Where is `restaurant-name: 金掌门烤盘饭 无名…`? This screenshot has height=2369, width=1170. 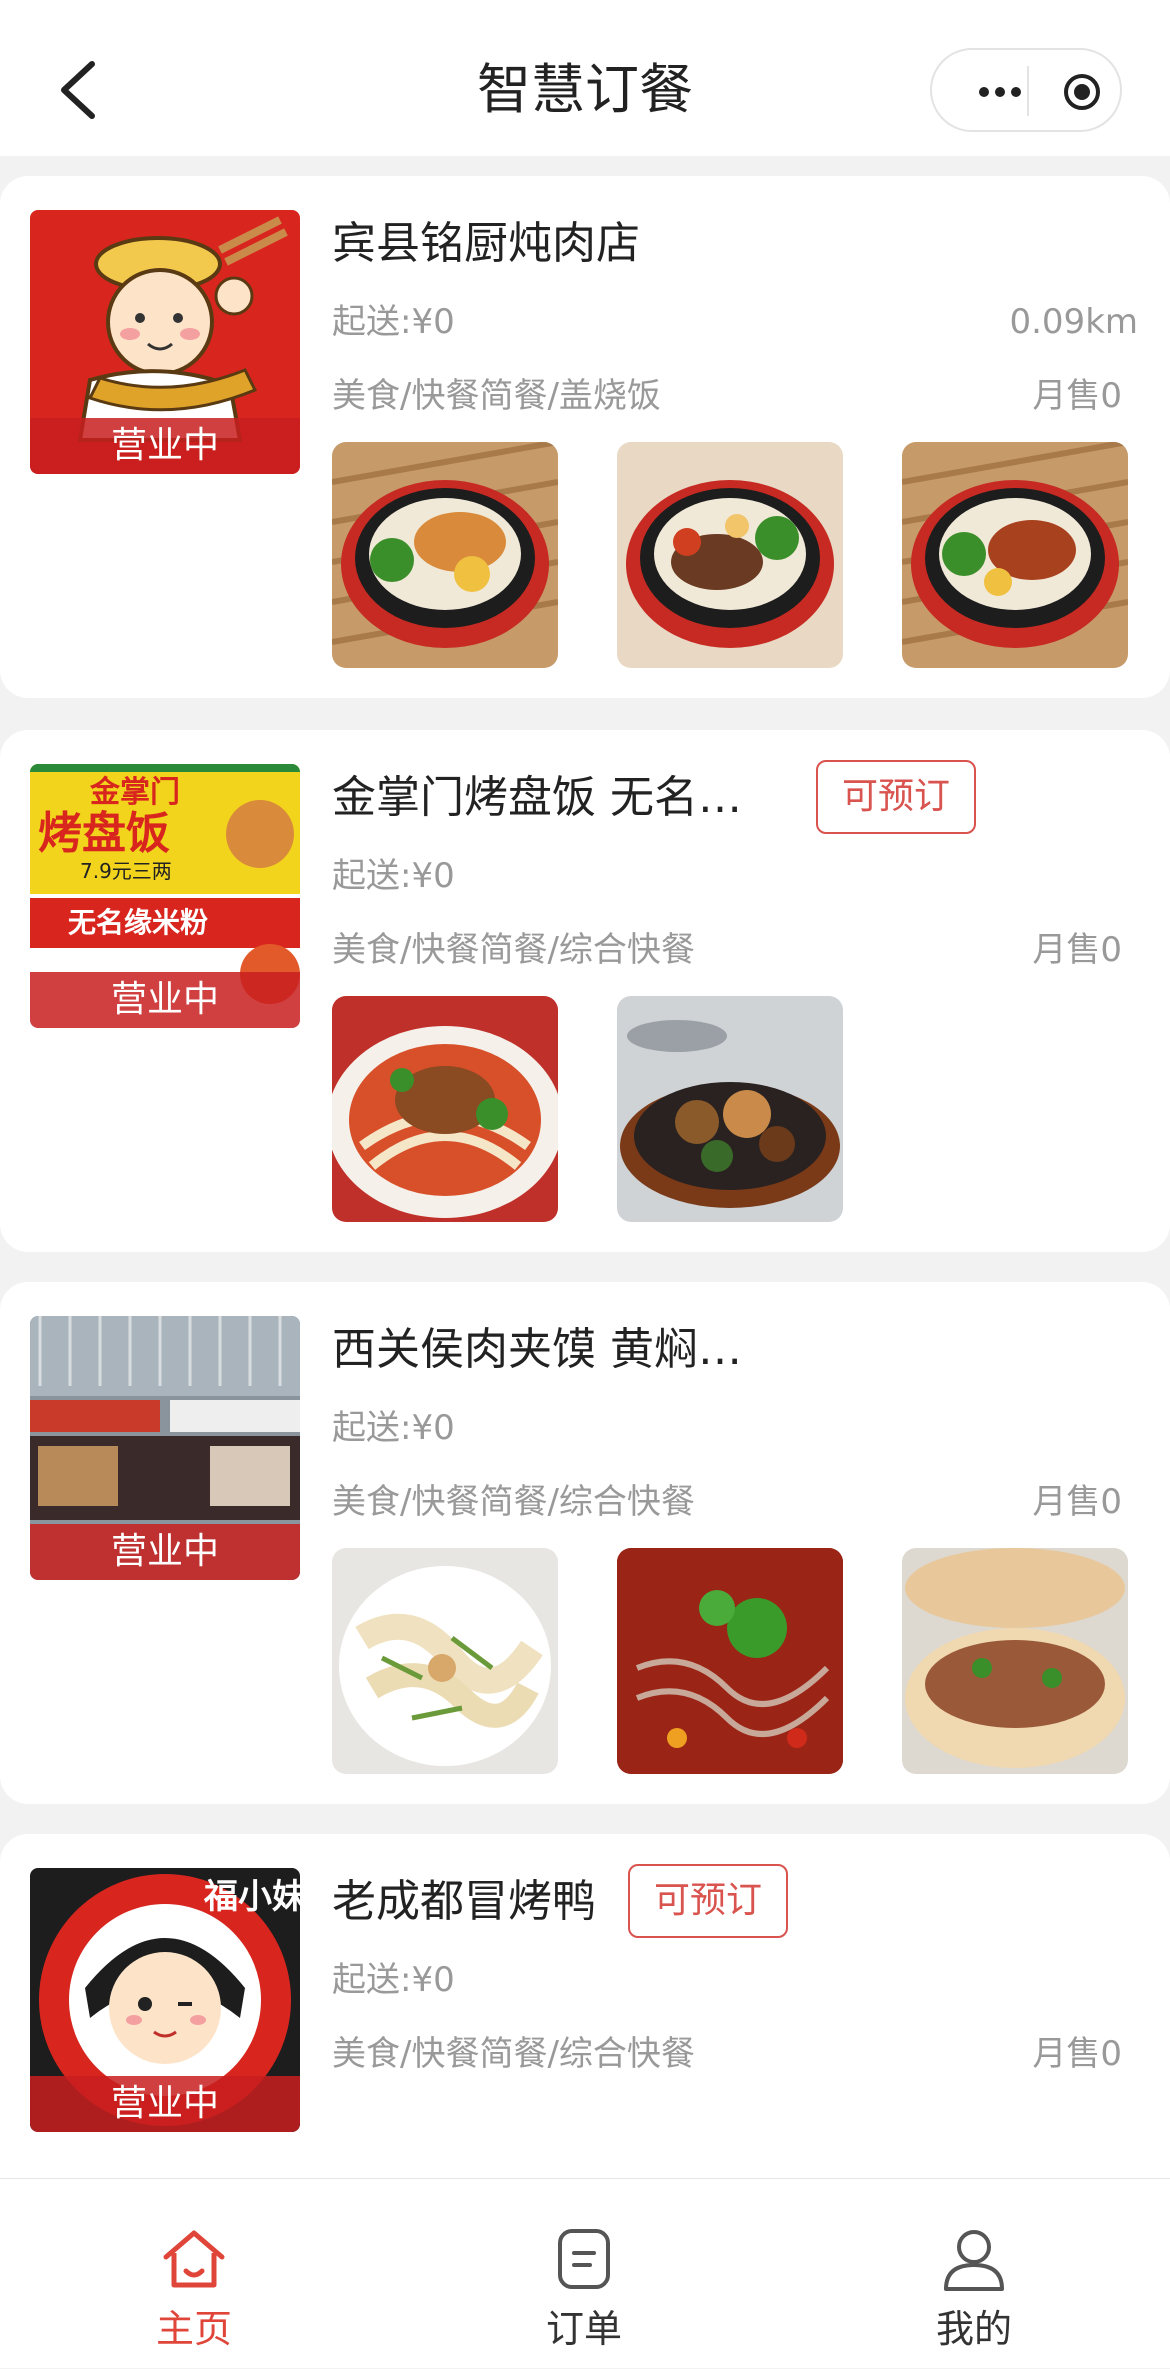 restaurant-name: 金掌门烤盘饭 无名… is located at coordinates (537, 797).